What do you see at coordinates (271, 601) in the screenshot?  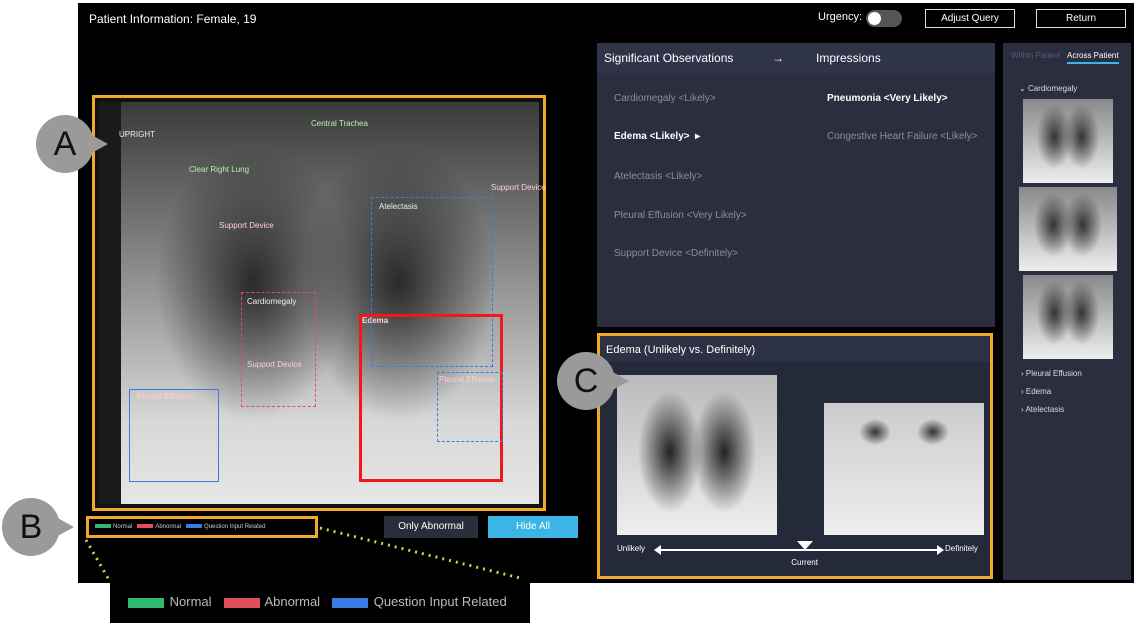 I see `legend-abnormal: Abnormal` at bounding box center [271, 601].